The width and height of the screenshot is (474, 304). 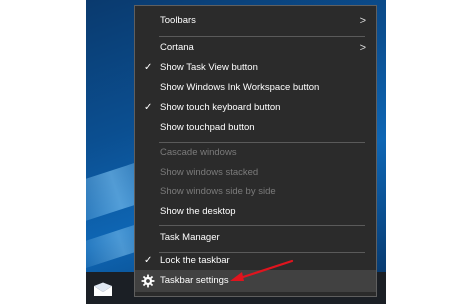 I want to click on notifications-icon, so click(x=103, y=290).